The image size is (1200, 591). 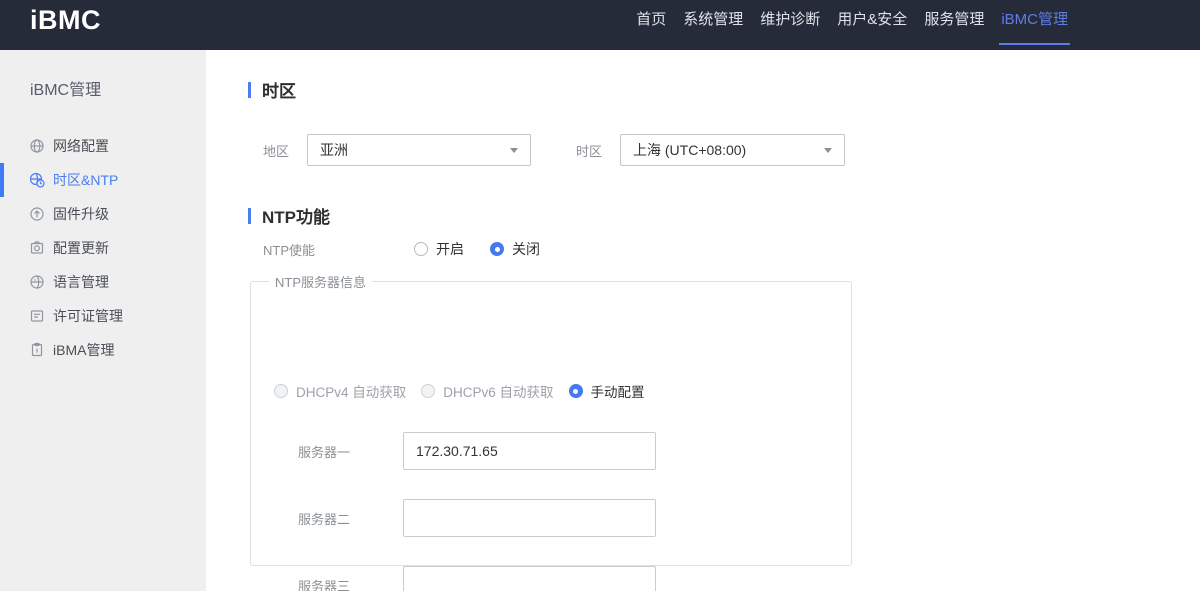 What do you see at coordinates (37, 248) in the screenshot?
I see `config-update-icon` at bounding box center [37, 248].